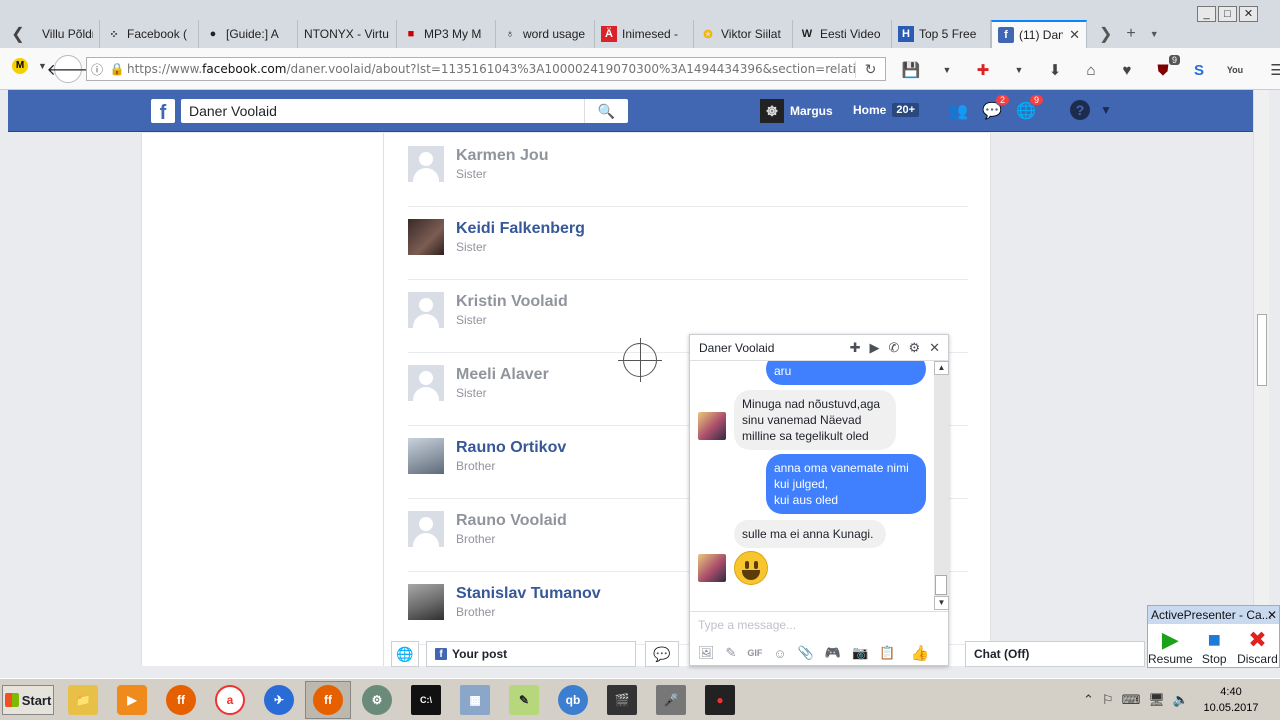  What do you see at coordinates (511, 448) in the screenshot?
I see `member-name: Rauno Ortikov` at bounding box center [511, 448].